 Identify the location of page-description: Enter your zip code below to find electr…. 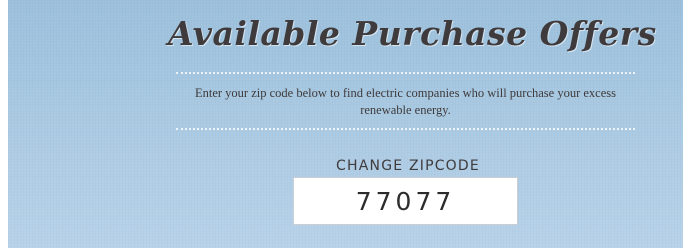
(405, 101).